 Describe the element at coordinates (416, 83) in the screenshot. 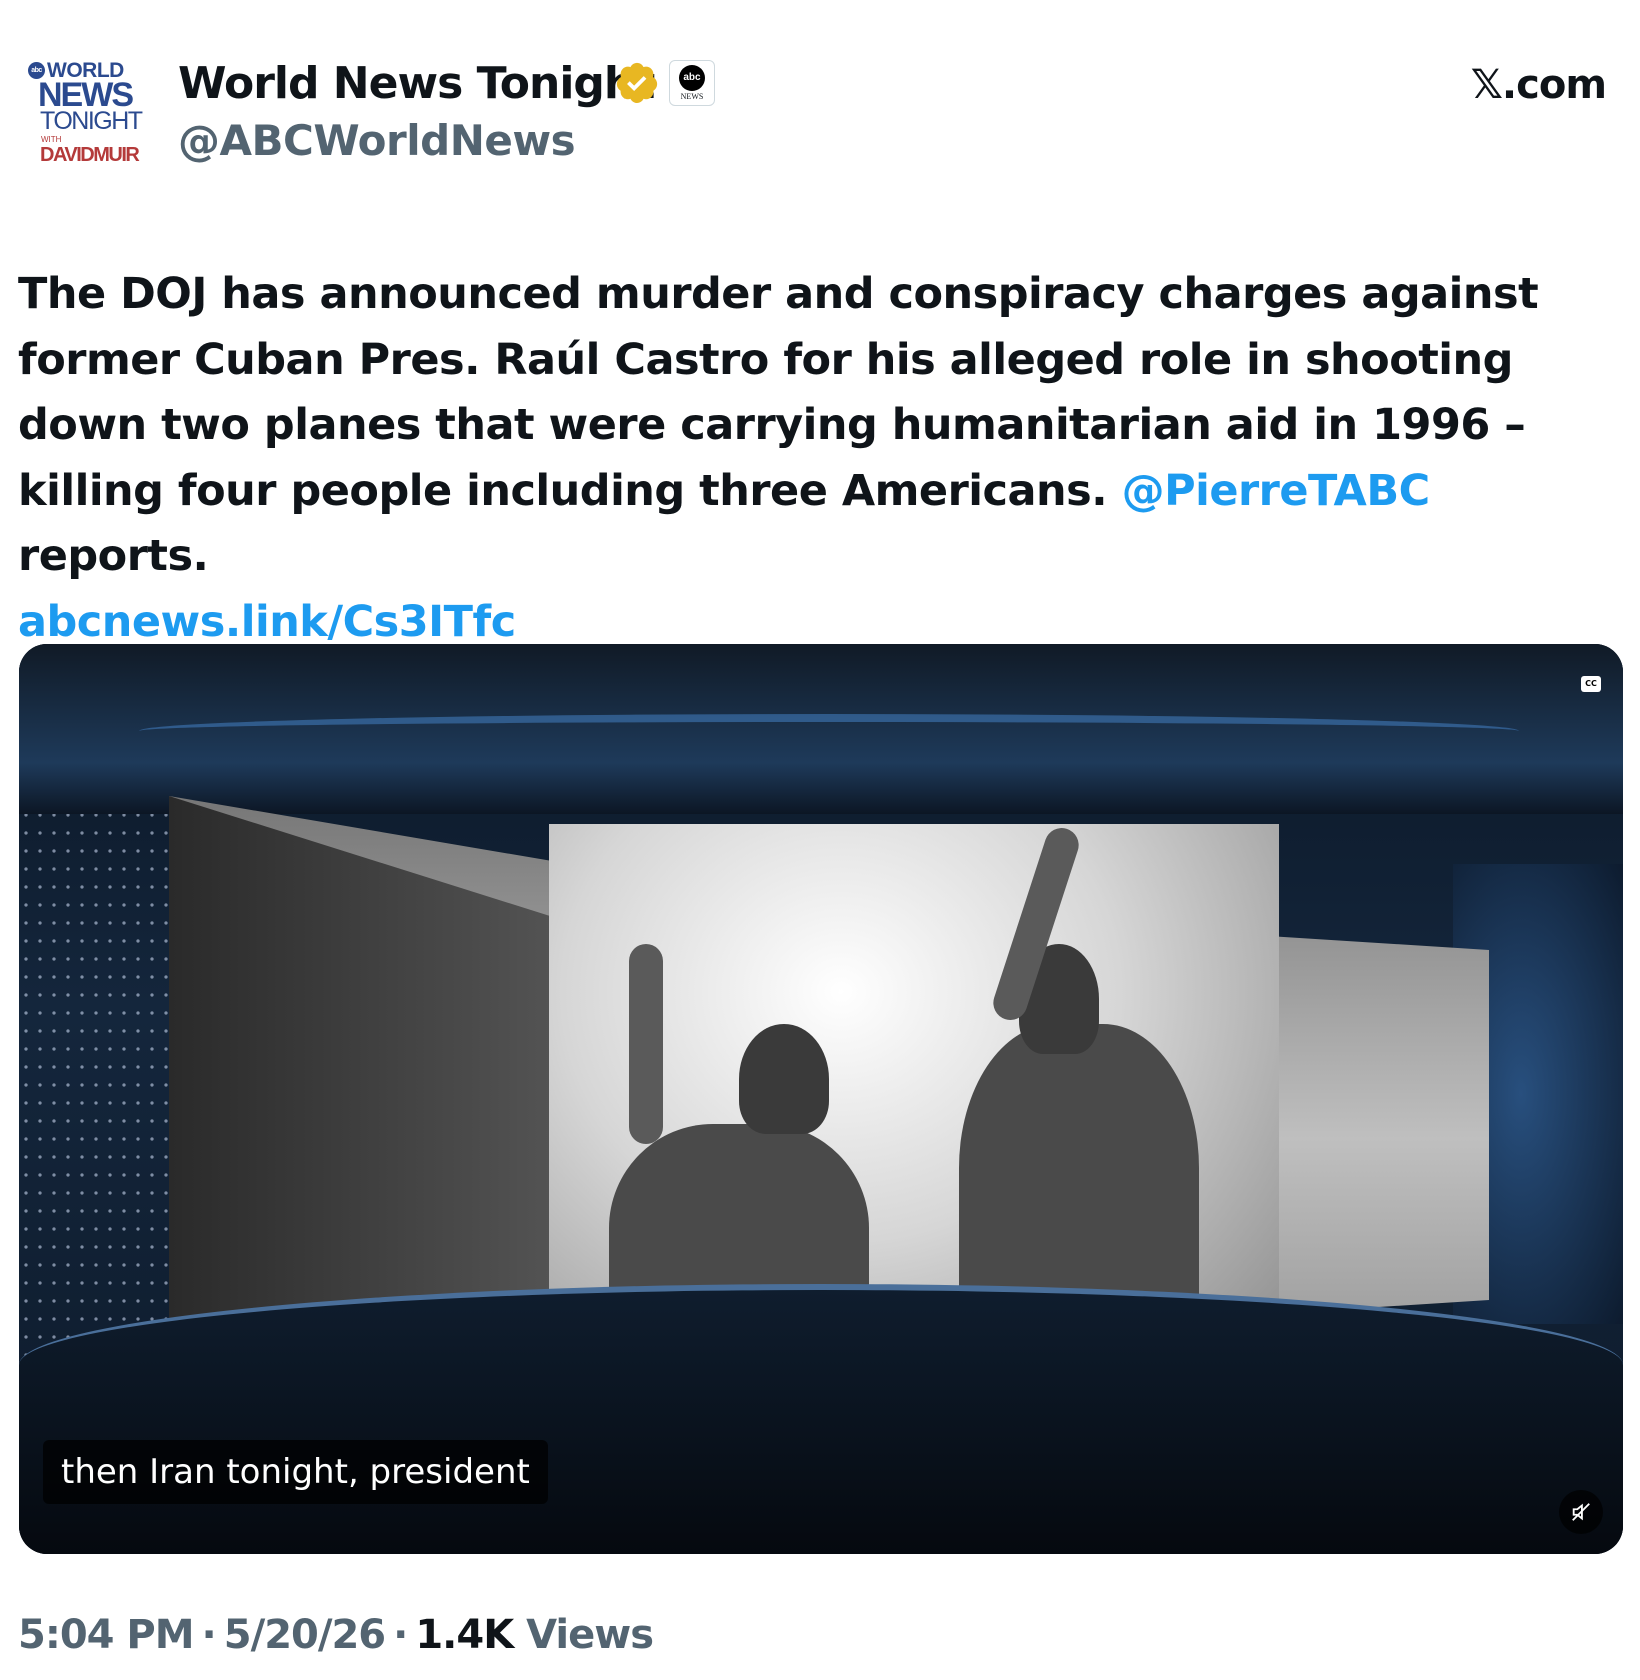

I see `display-name: World News Tonight` at that location.